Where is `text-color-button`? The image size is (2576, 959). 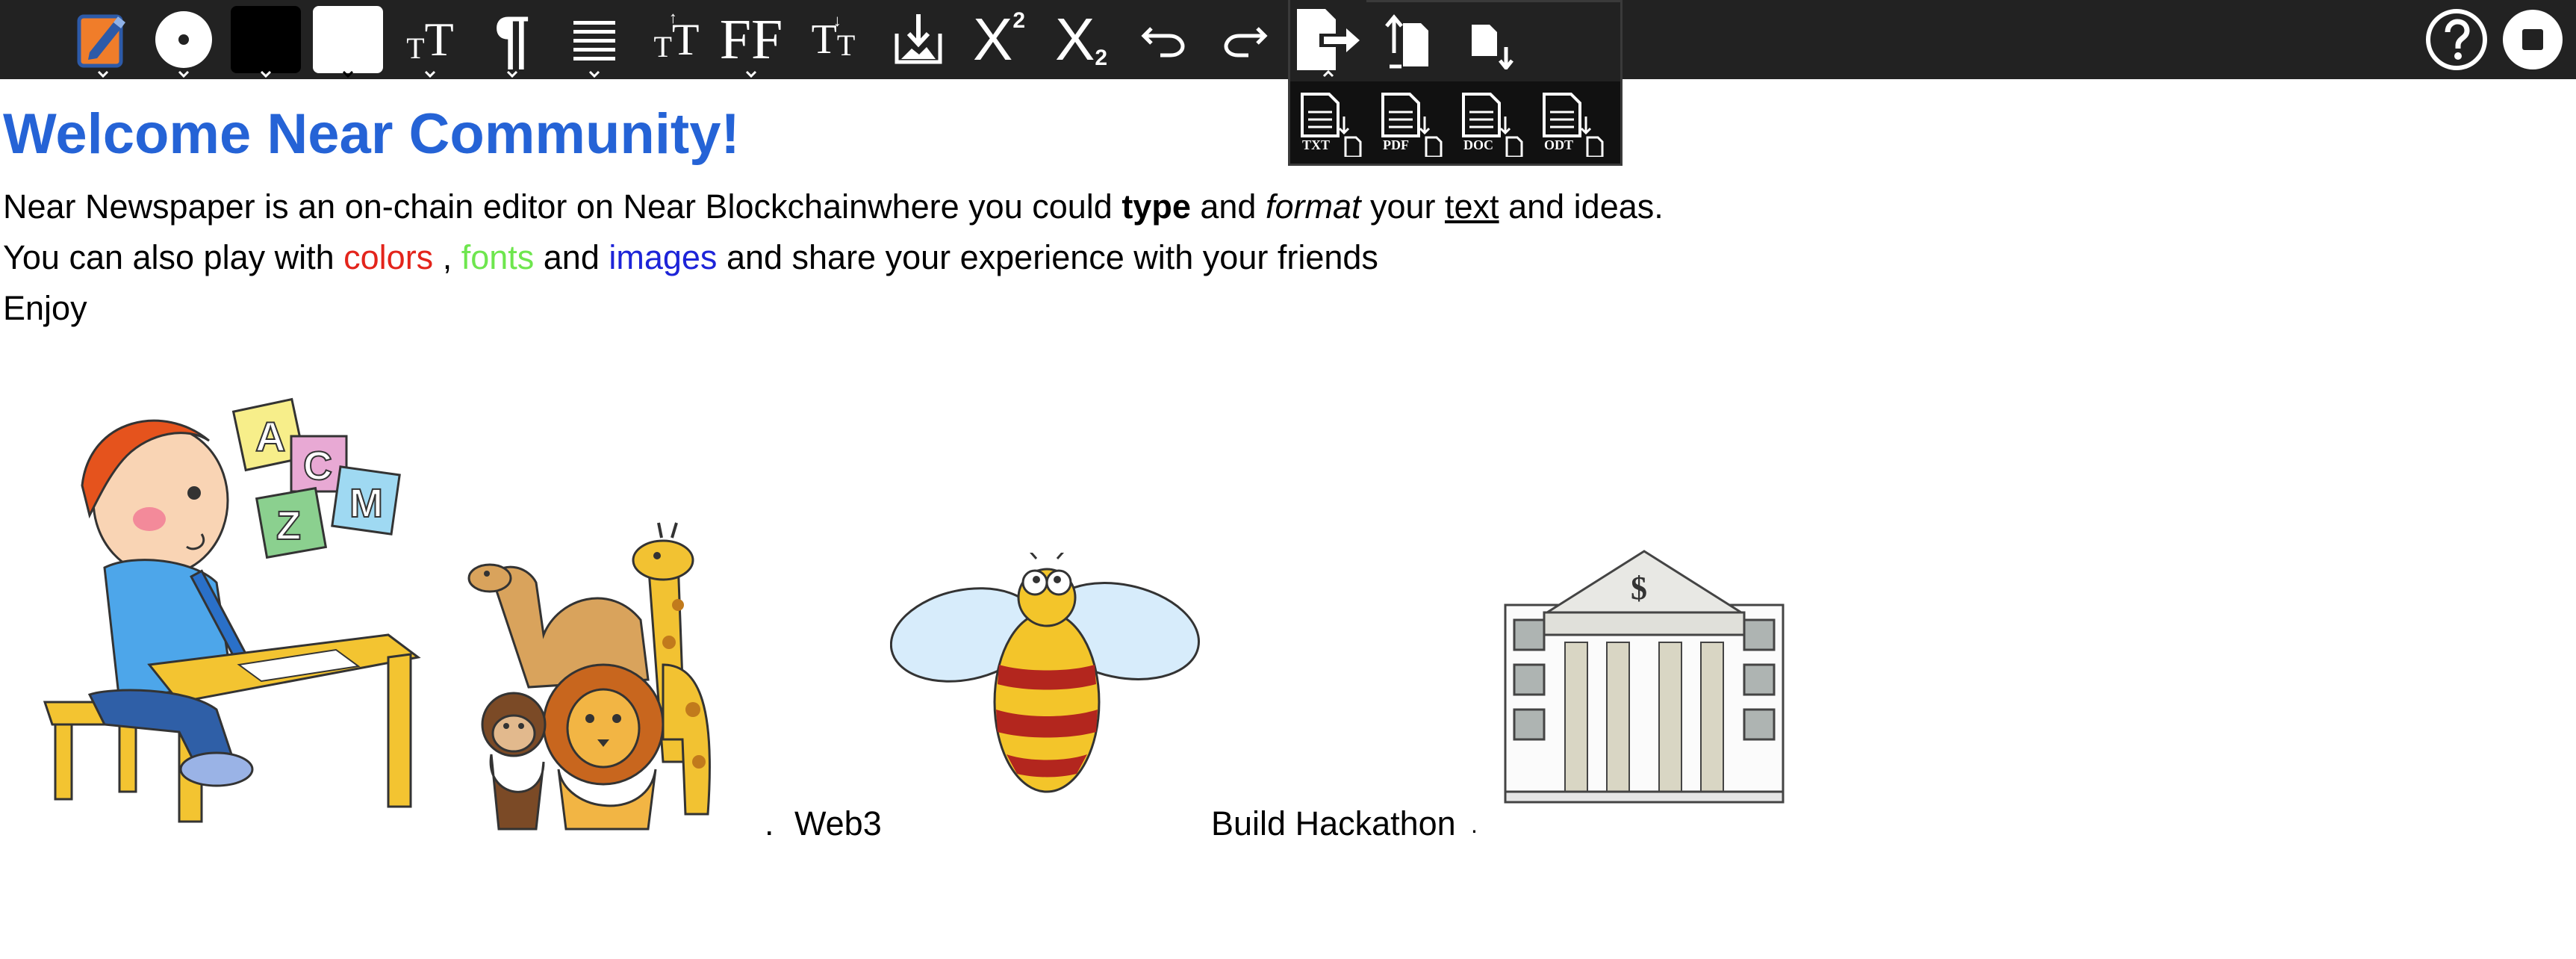 text-color-button is located at coordinates (265, 39).